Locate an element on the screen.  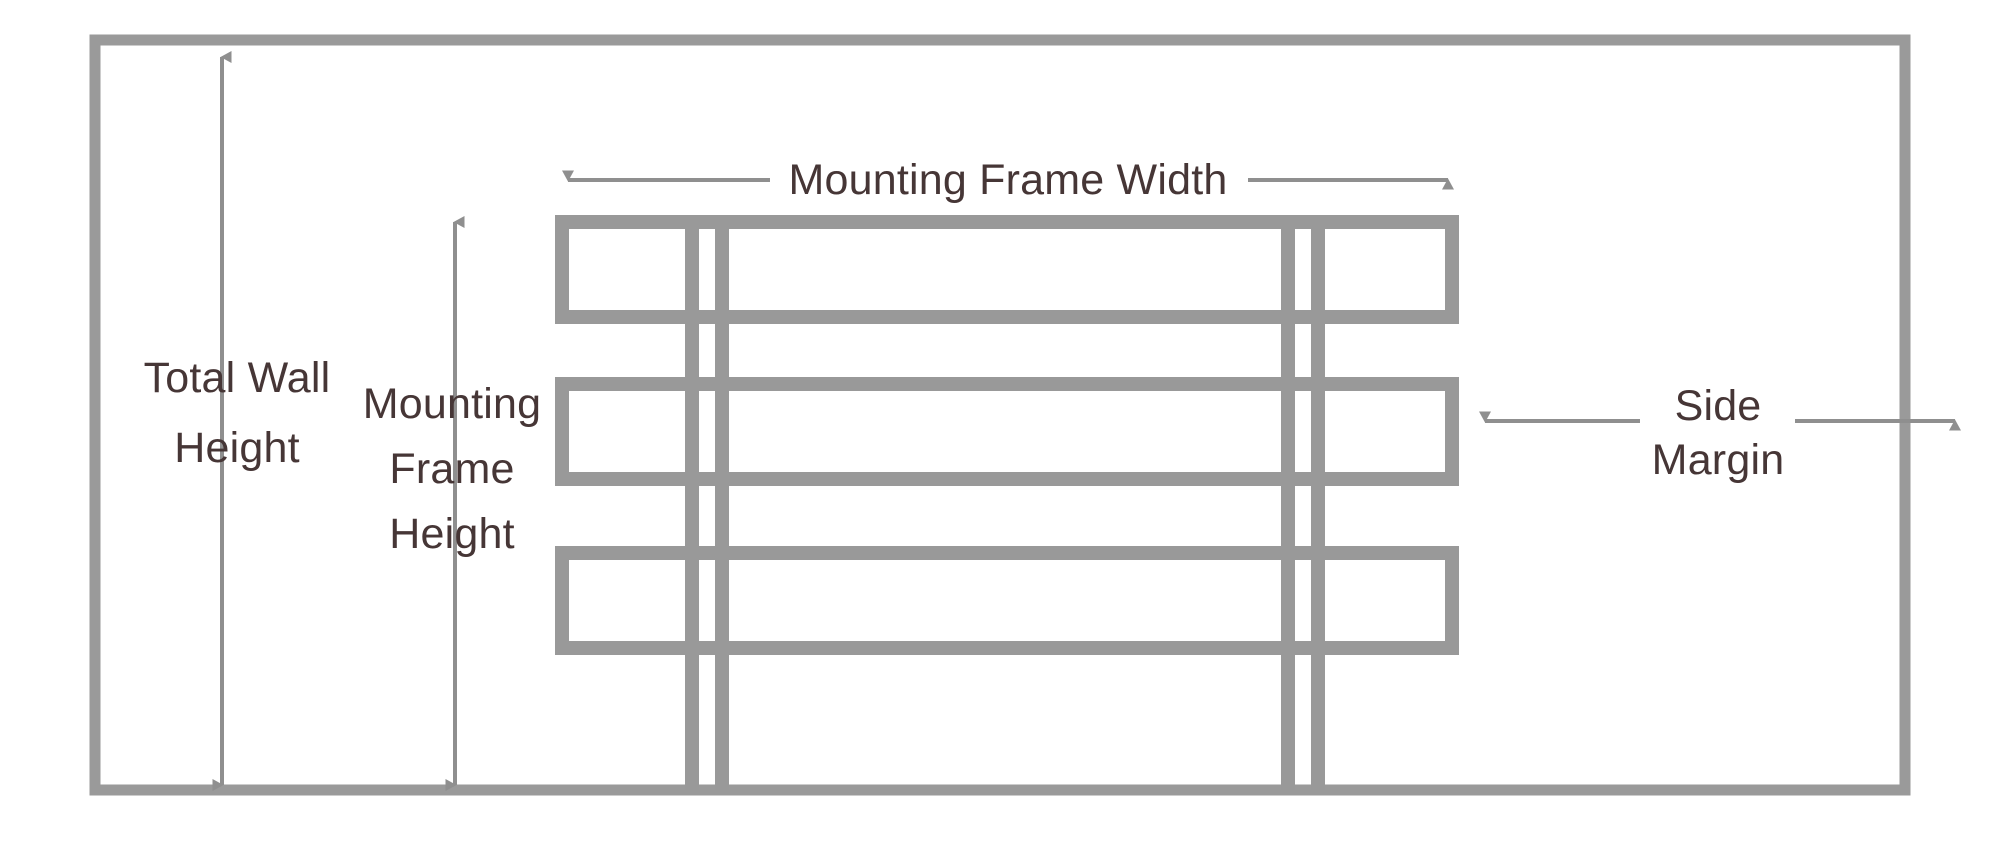
side-margin-label-line1: Side is located at coordinates (1718, 406).